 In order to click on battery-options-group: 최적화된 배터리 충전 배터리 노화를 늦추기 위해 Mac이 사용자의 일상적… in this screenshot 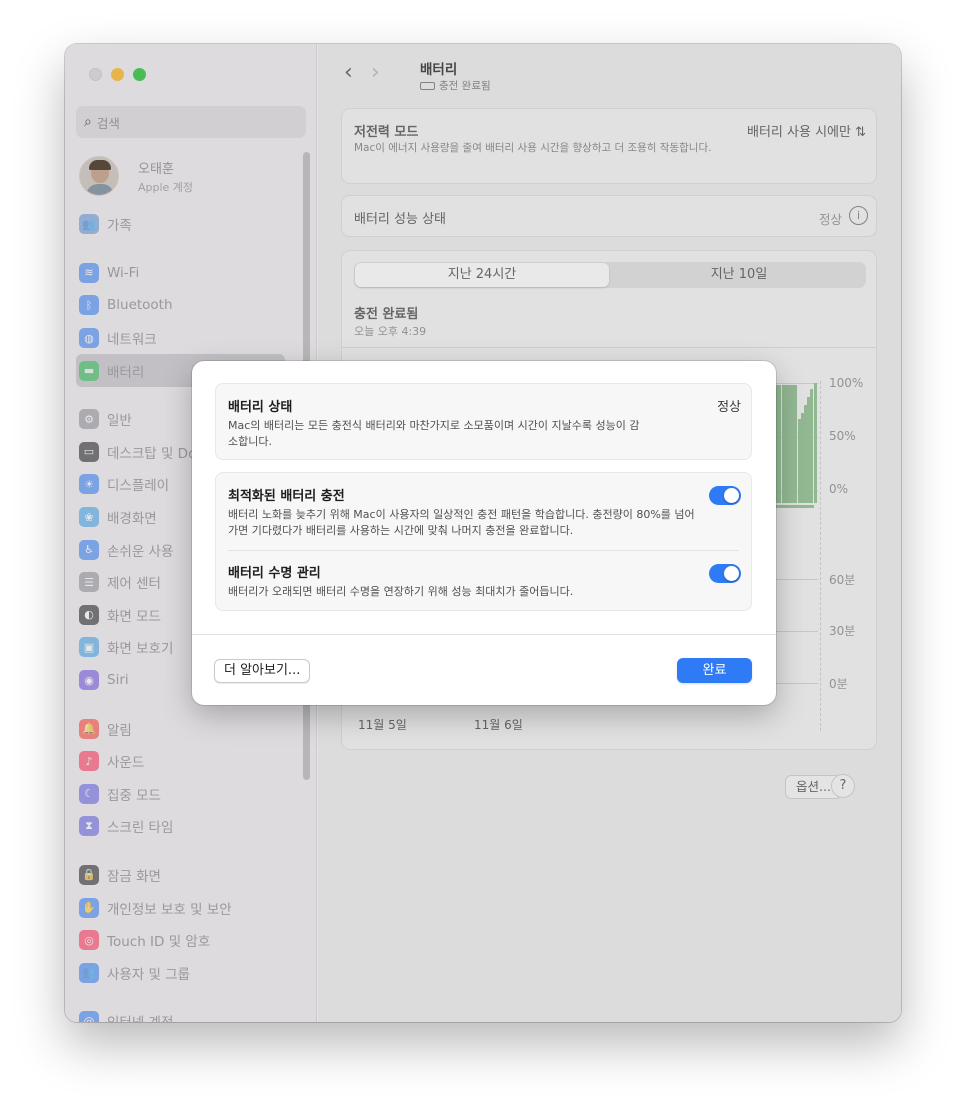, I will do `click(483, 541)`.